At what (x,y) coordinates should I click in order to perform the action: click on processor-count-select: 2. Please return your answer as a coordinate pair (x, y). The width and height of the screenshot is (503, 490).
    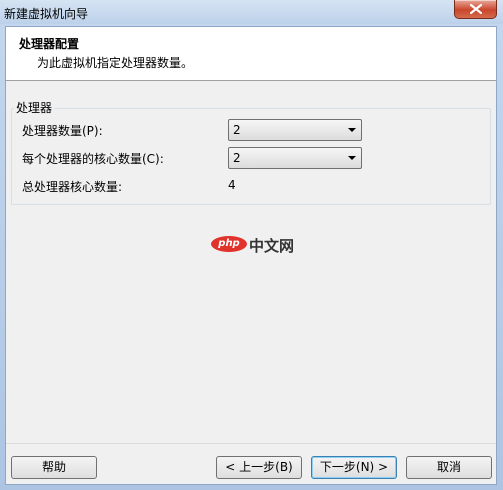
    Looking at the image, I should click on (295, 130).